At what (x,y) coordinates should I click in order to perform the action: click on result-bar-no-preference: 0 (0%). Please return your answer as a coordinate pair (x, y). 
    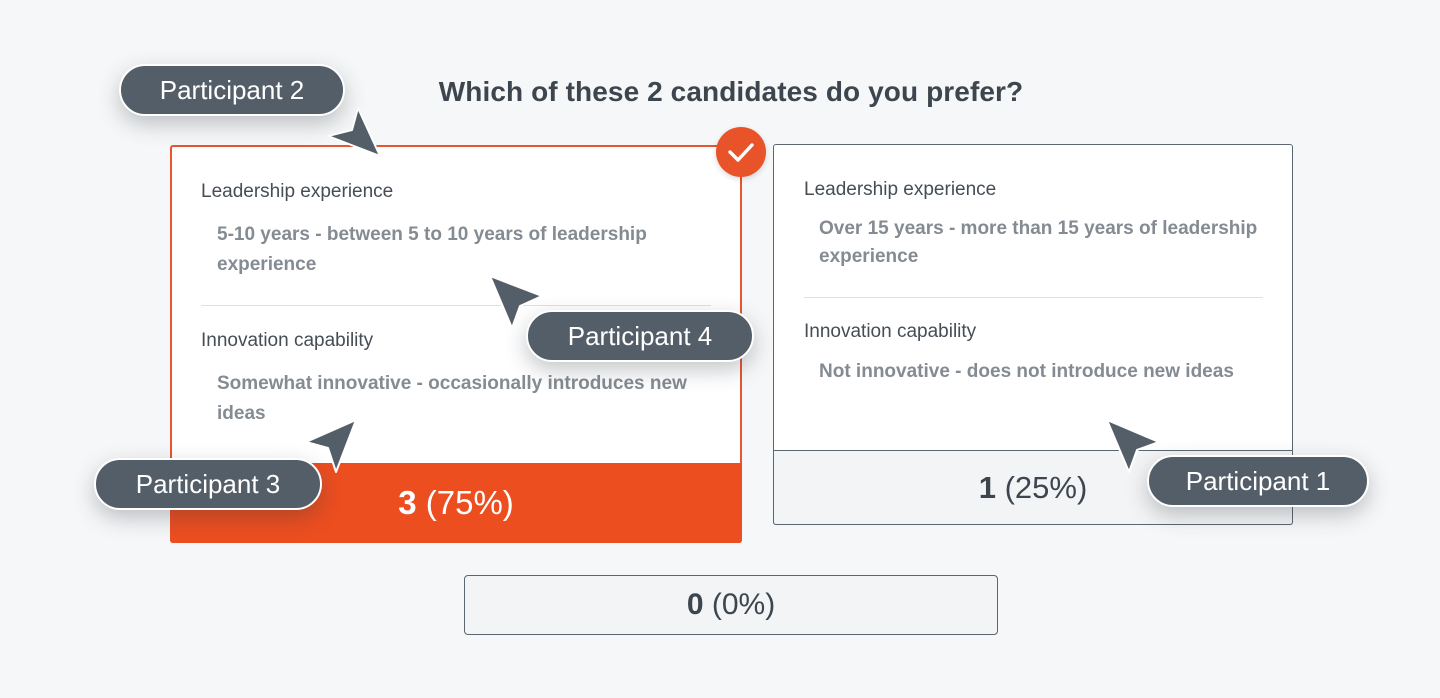
    Looking at the image, I should click on (731, 605).